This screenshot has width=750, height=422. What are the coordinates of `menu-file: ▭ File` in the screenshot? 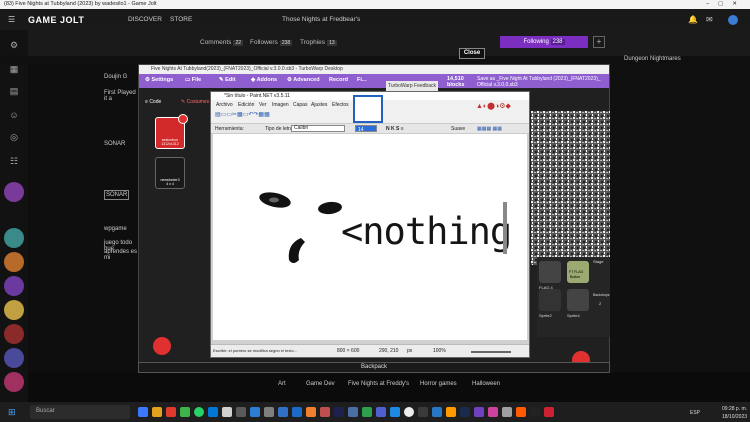 It's located at (193, 80).